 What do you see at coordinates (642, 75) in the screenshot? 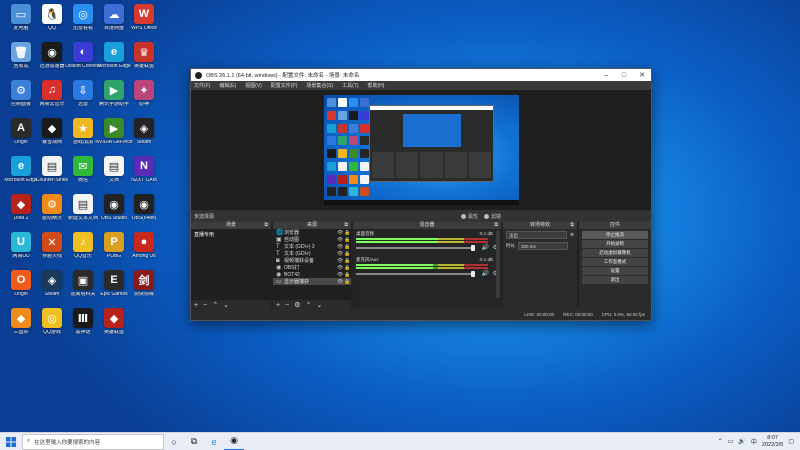
I see `close-button: ✕` at bounding box center [642, 75].